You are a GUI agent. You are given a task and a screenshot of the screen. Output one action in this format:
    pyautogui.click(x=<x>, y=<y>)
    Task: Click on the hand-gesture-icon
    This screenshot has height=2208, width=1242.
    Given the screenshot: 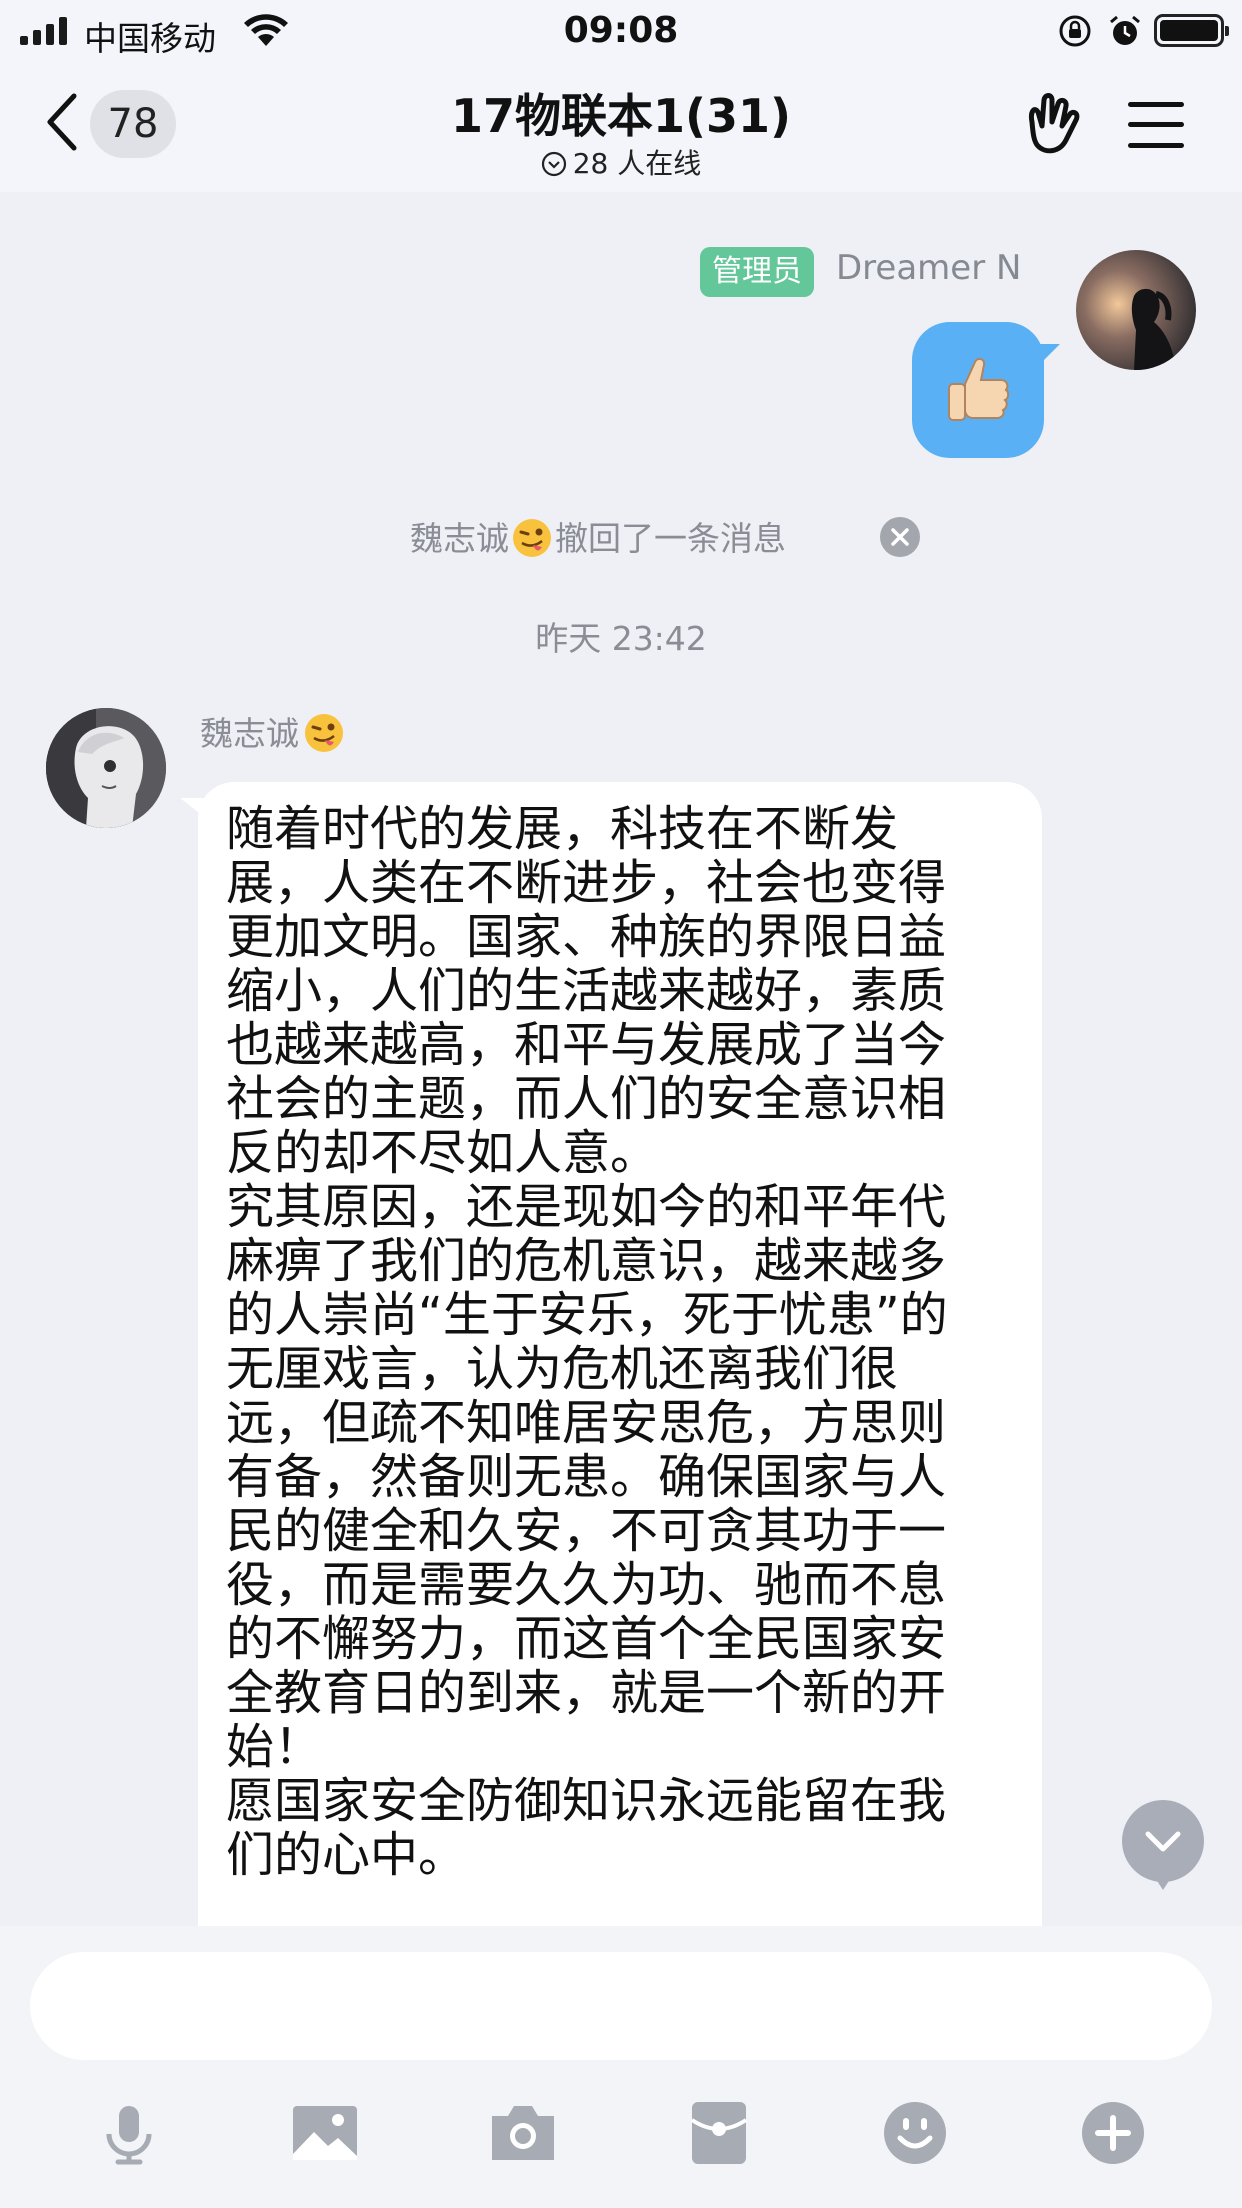 What is the action you would take?
    pyautogui.click(x=1052, y=125)
    